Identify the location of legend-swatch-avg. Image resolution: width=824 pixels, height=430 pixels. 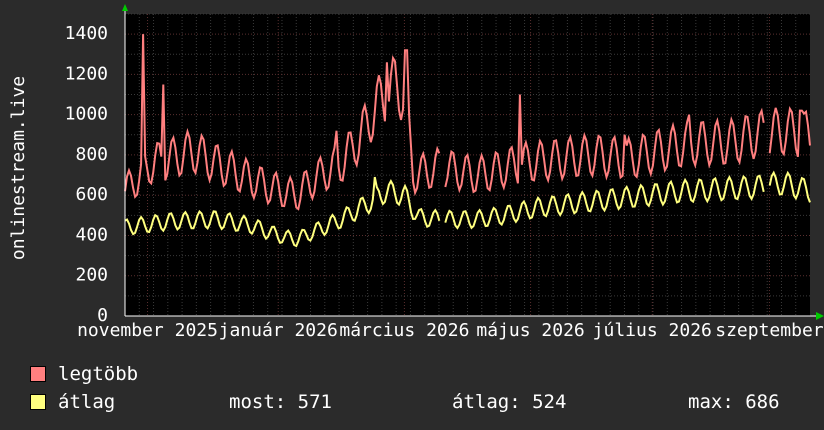
(38, 402).